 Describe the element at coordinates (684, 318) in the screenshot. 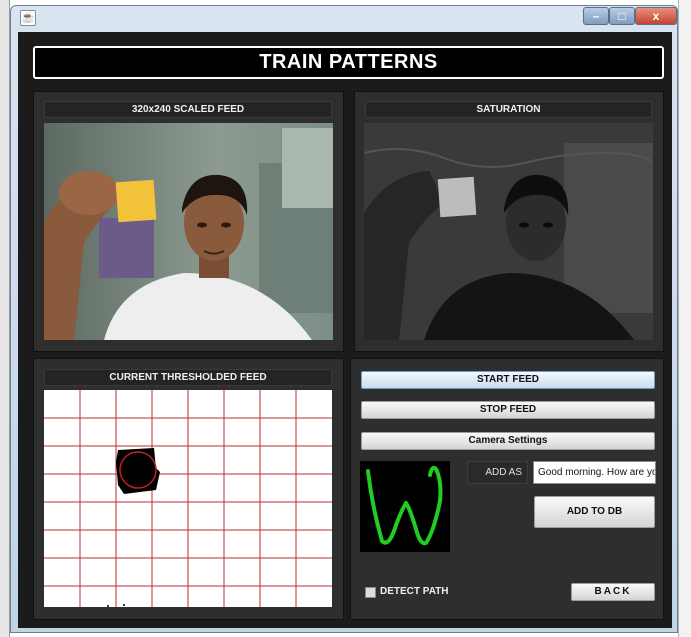

I see `desktop-right-strip` at that location.